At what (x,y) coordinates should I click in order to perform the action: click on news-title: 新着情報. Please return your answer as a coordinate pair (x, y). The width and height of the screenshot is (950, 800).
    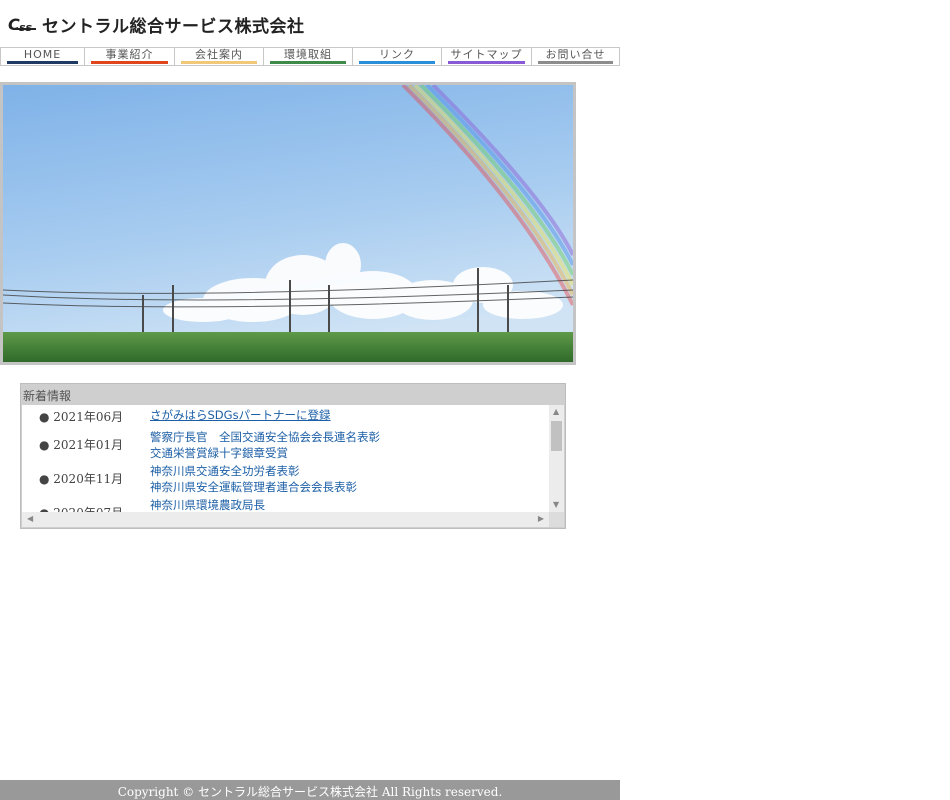
    Looking at the image, I should click on (47, 396).